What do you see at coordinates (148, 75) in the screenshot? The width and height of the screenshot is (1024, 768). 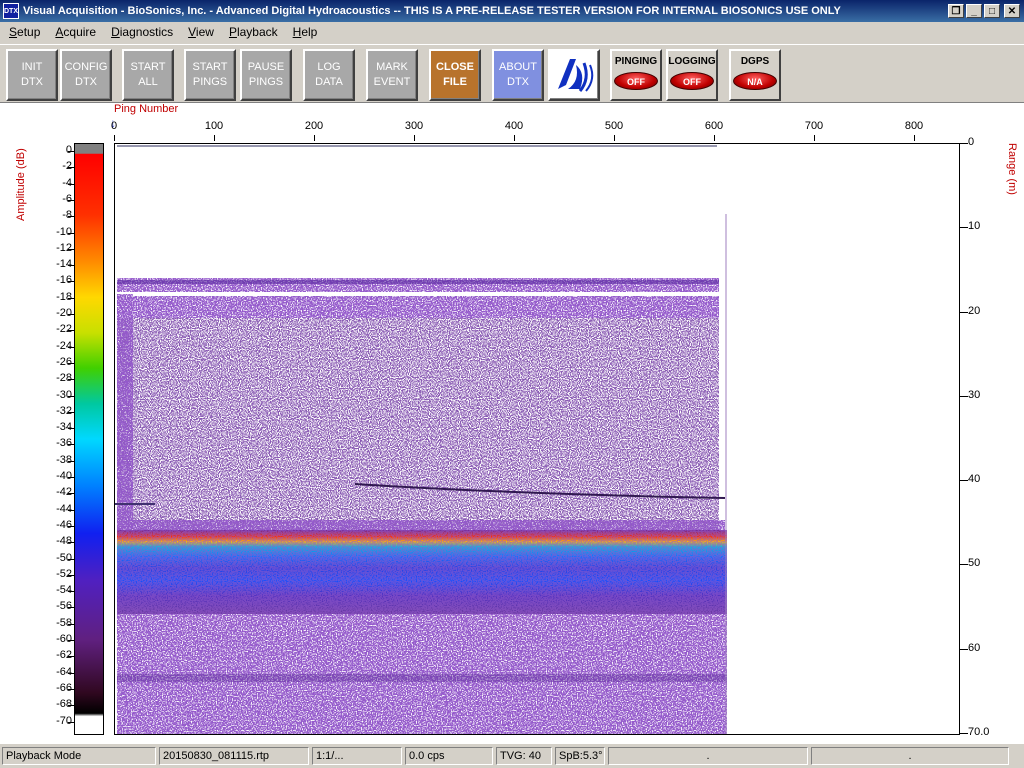 I see `start-all-button: START ALL` at bounding box center [148, 75].